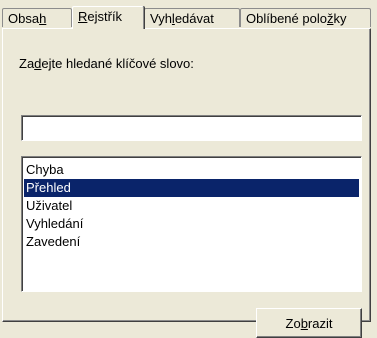 The height and width of the screenshot is (338, 377). What do you see at coordinates (191, 206) in the screenshot?
I see `list-item: Uživatel` at bounding box center [191, 206].